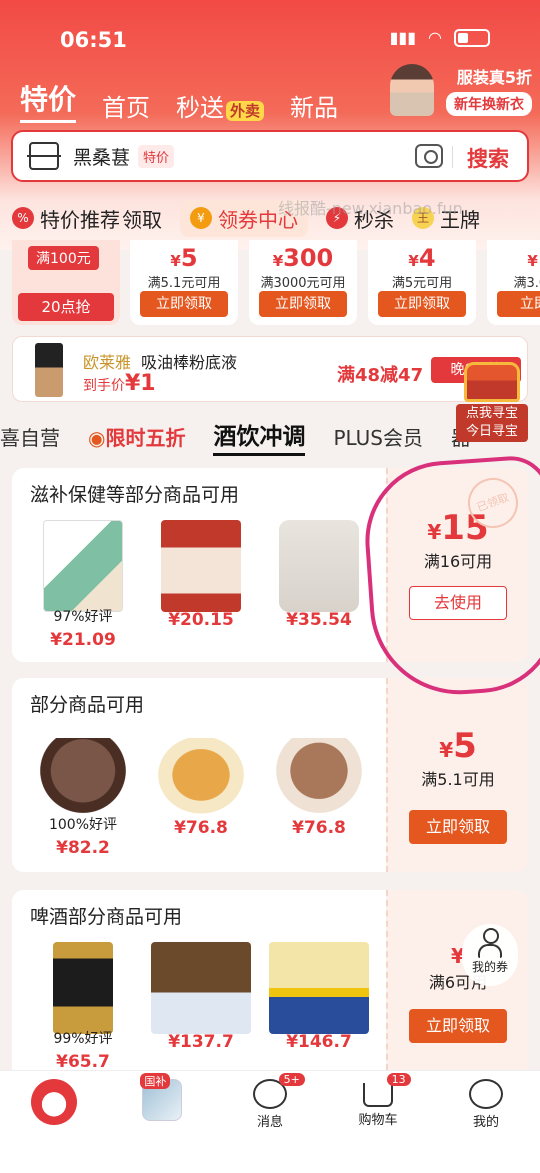 The image size is (540, 1173). I want to click on user-icon, so click(486, 1094).